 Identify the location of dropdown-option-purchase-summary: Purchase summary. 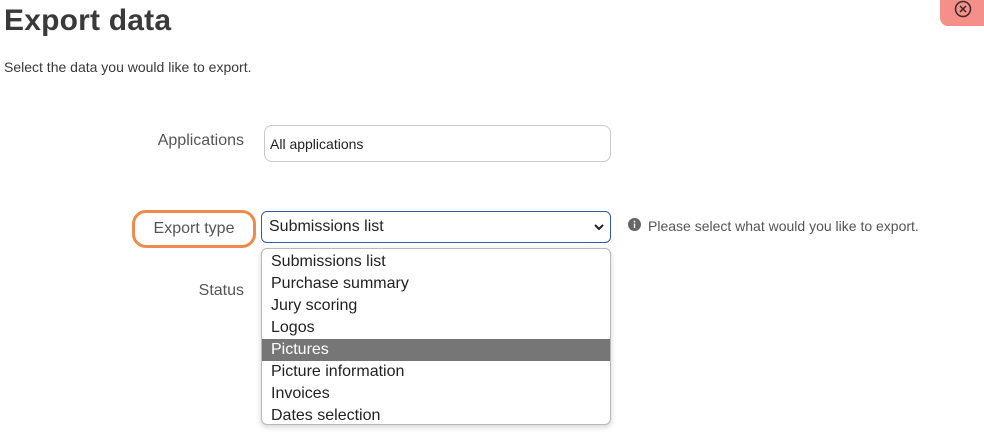
(436, 284).